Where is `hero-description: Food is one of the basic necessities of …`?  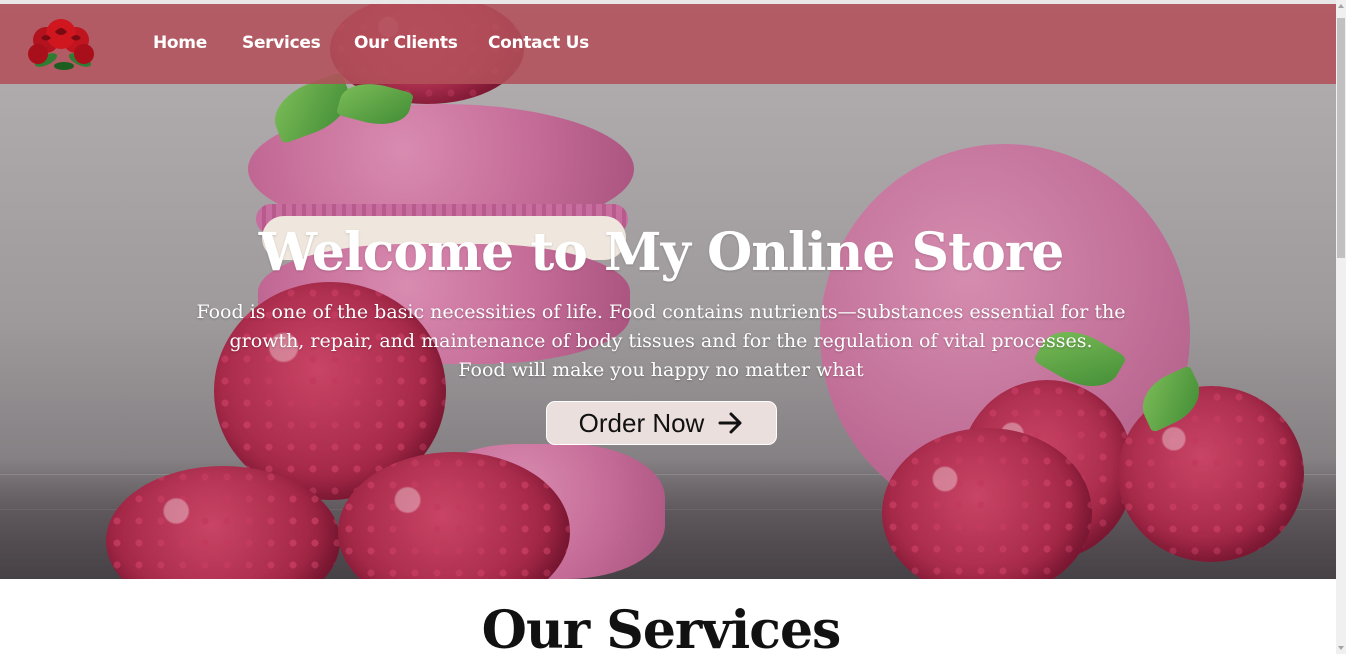 hero-description: Food is one of the basic necessities of … is located at coordinates (661, 341).